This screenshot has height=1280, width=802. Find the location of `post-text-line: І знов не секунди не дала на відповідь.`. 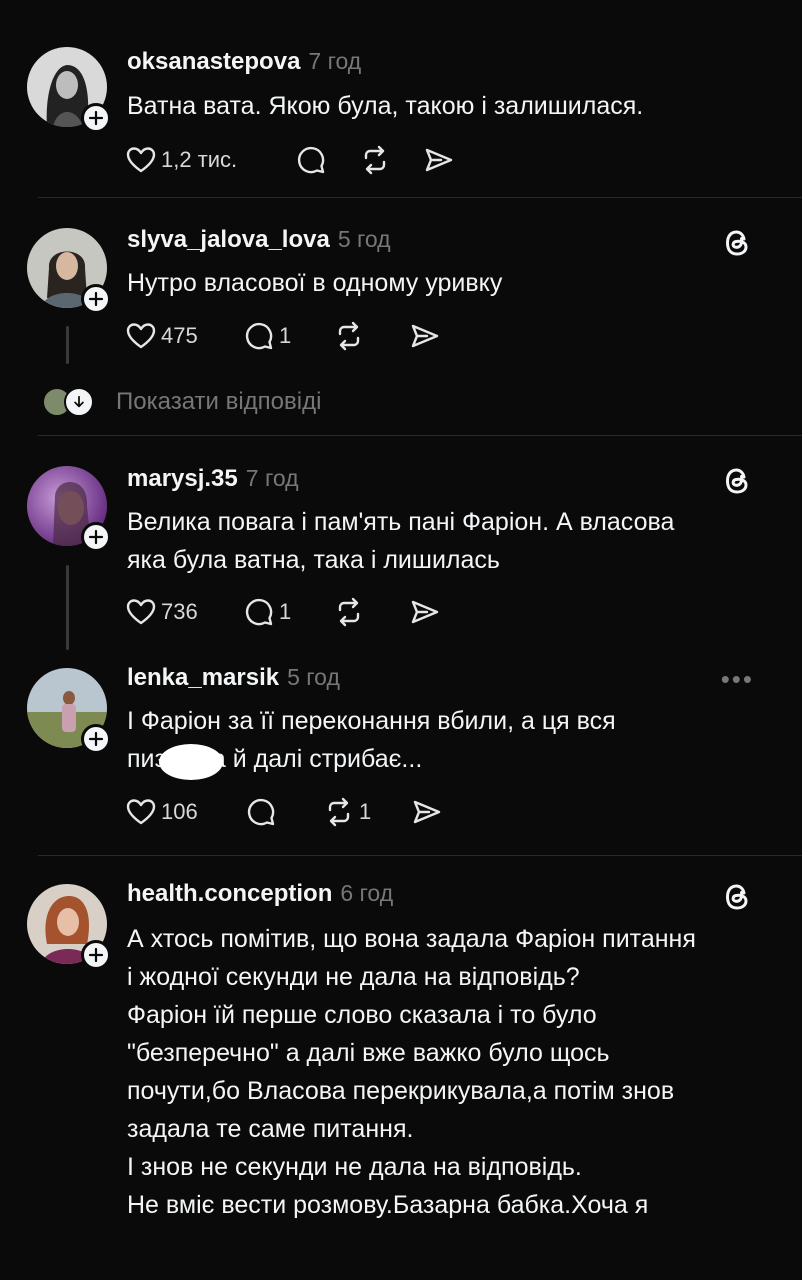

post-text-line: І знов не секунди не дала на відповідь. is located at coordinates (354, 1167).